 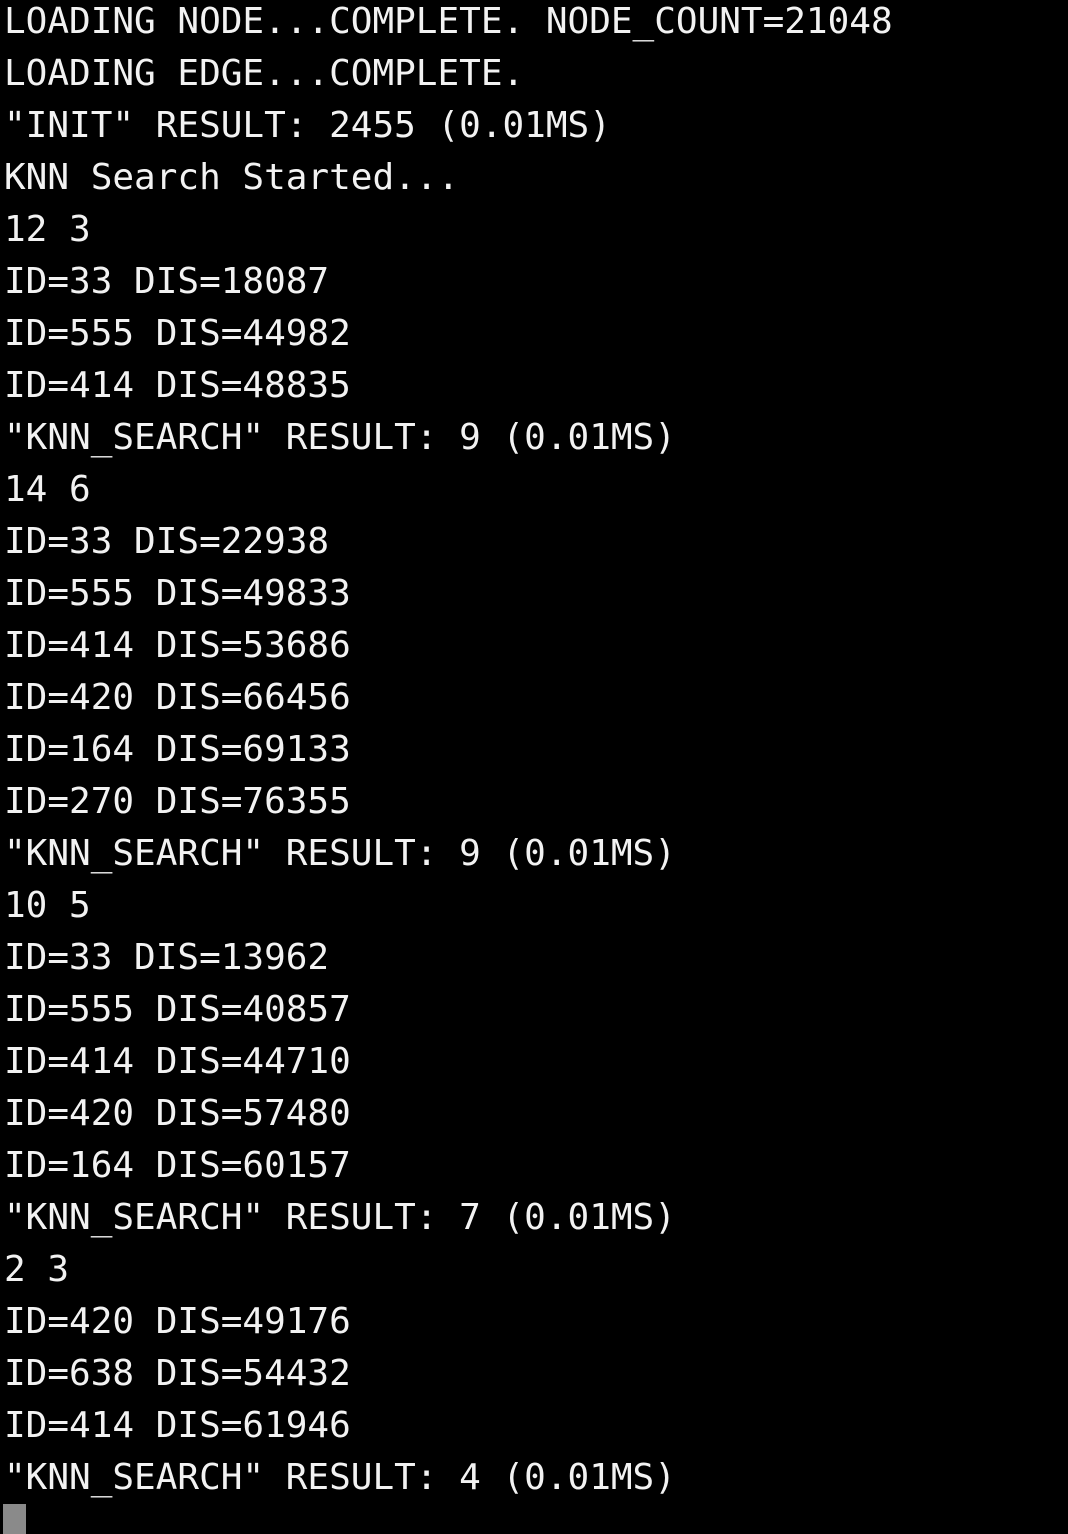 What do you see at coordinates (177, 1061) in the screenshot?
I see `terminal-line: ID=414 DIS=44710` at bounding box center [177, 1061].